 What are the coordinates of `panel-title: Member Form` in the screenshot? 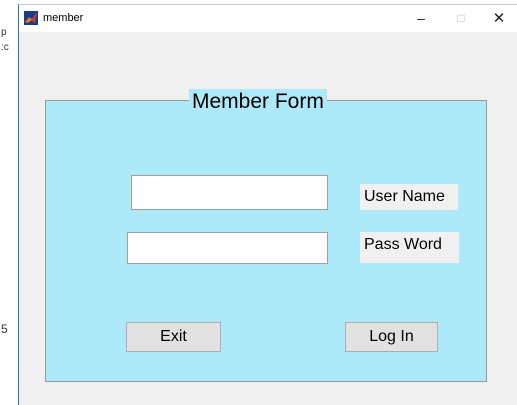 It's located at (258, 102).